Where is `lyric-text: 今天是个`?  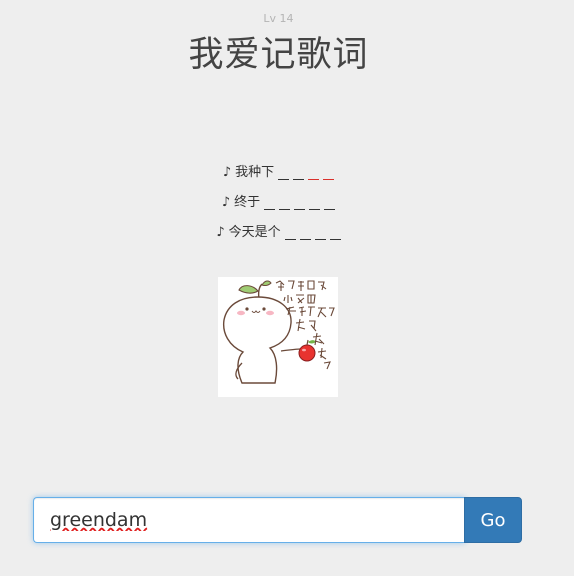 lyric-text: 今天是个 is located at coordinates (254, 232).